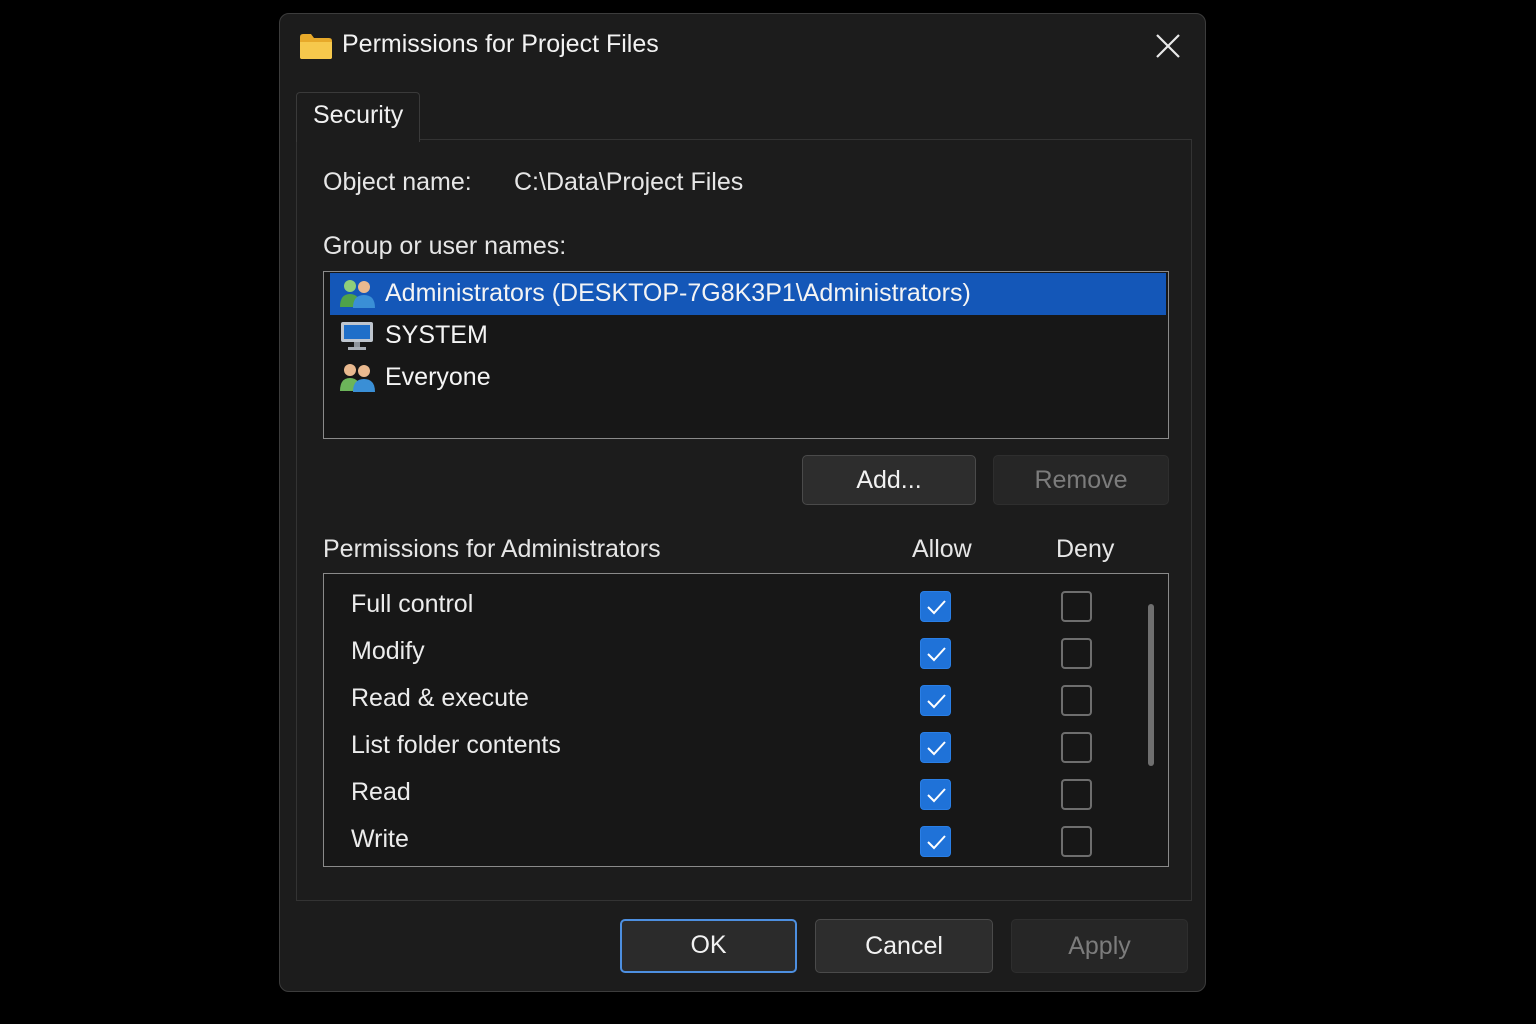 This screenshot has height=1024, width=1536. Describe the element at coordinates (904, 946) in the screenshot. I see `cancel-button: Cancel` at that location.